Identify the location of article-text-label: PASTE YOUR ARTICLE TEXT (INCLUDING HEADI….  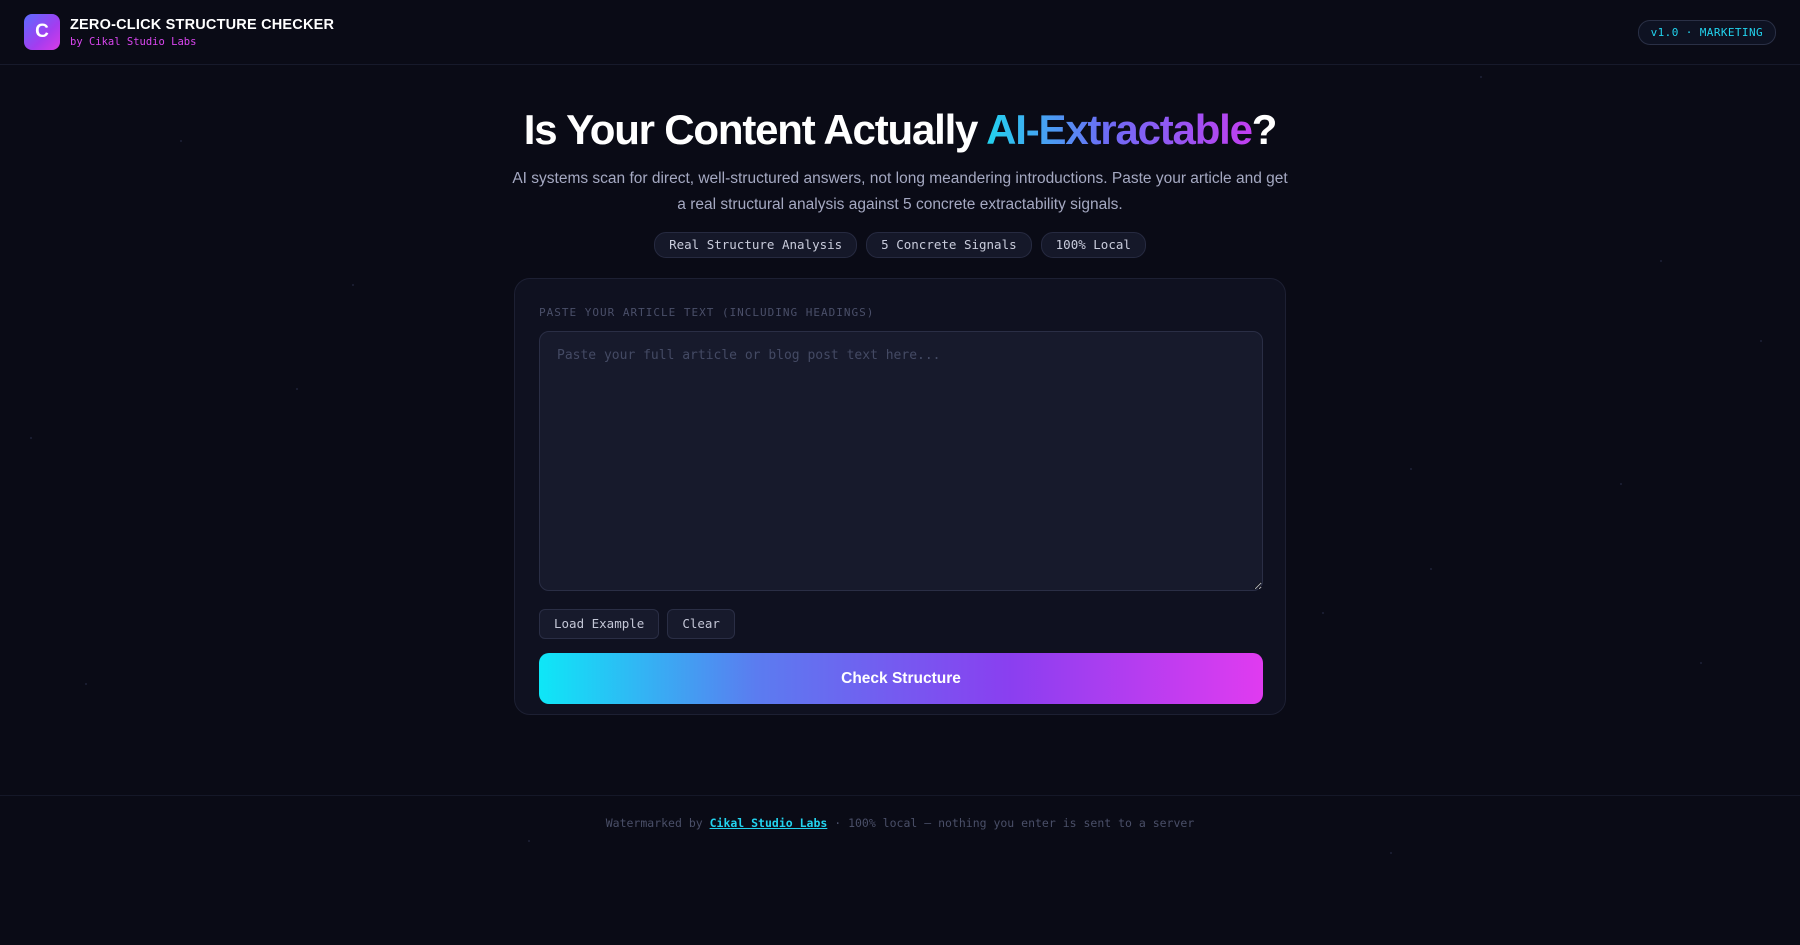
(707, 312).